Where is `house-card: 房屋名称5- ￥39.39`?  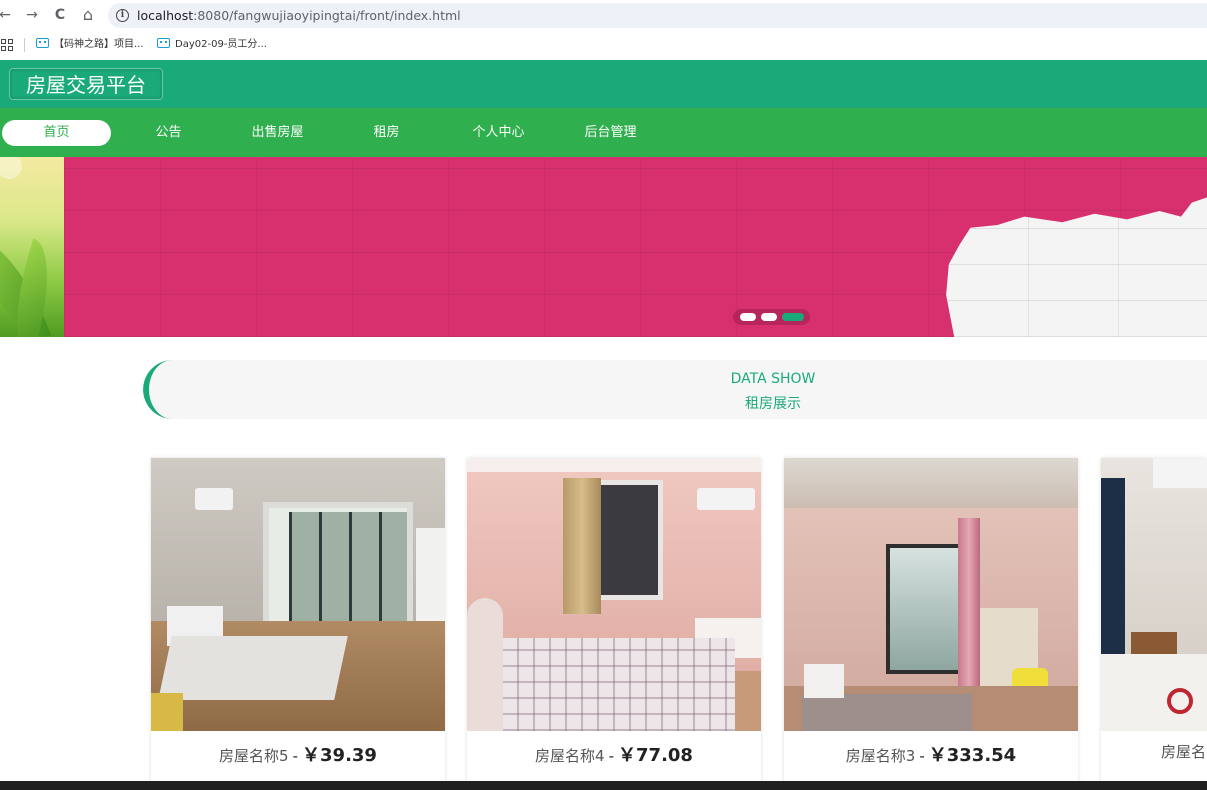
house-card: 房屋名称5- ￥39.39 is located at coordinates (298, 624).